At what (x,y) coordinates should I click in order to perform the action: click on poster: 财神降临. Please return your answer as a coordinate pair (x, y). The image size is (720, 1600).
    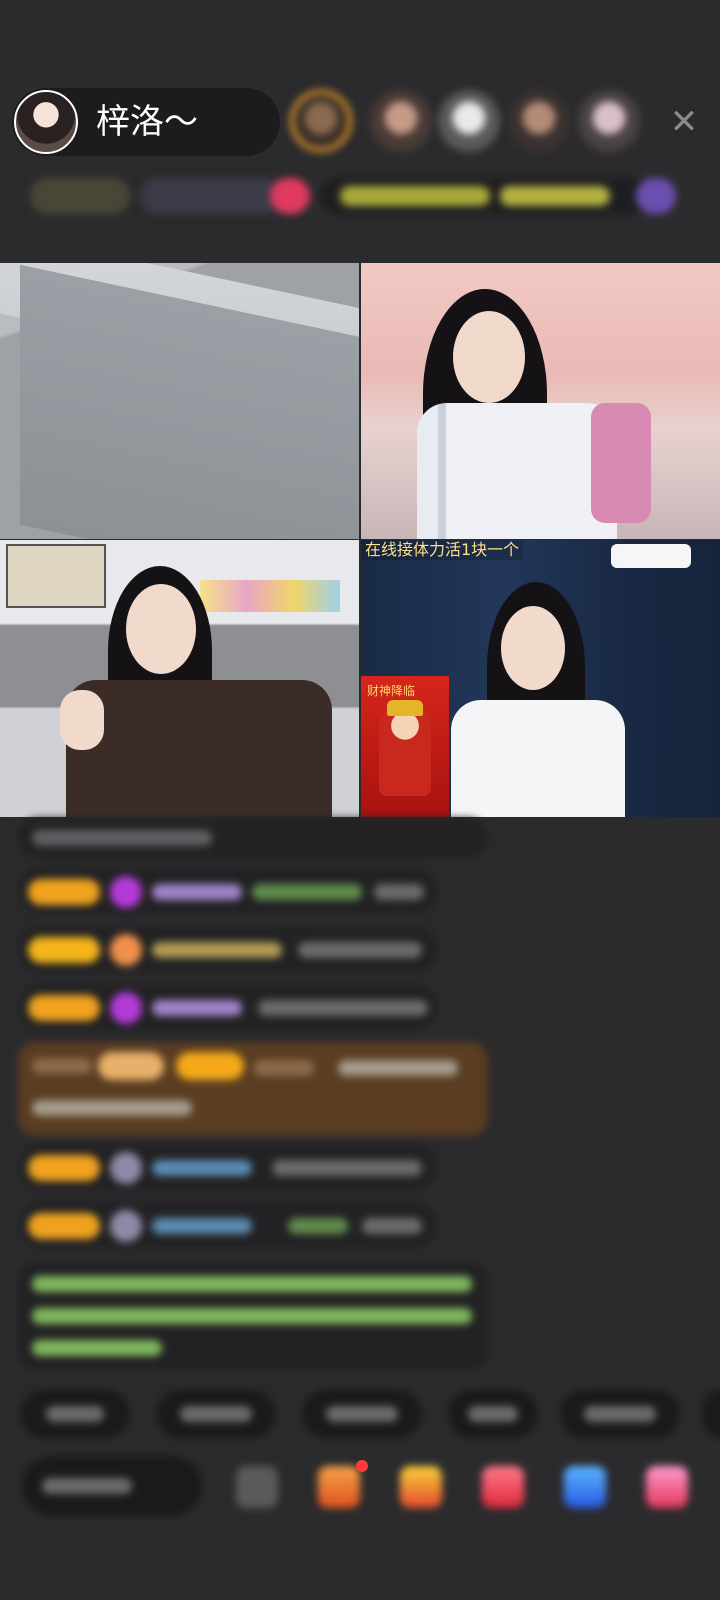
    Looking at the image, I should click on (405, 746).